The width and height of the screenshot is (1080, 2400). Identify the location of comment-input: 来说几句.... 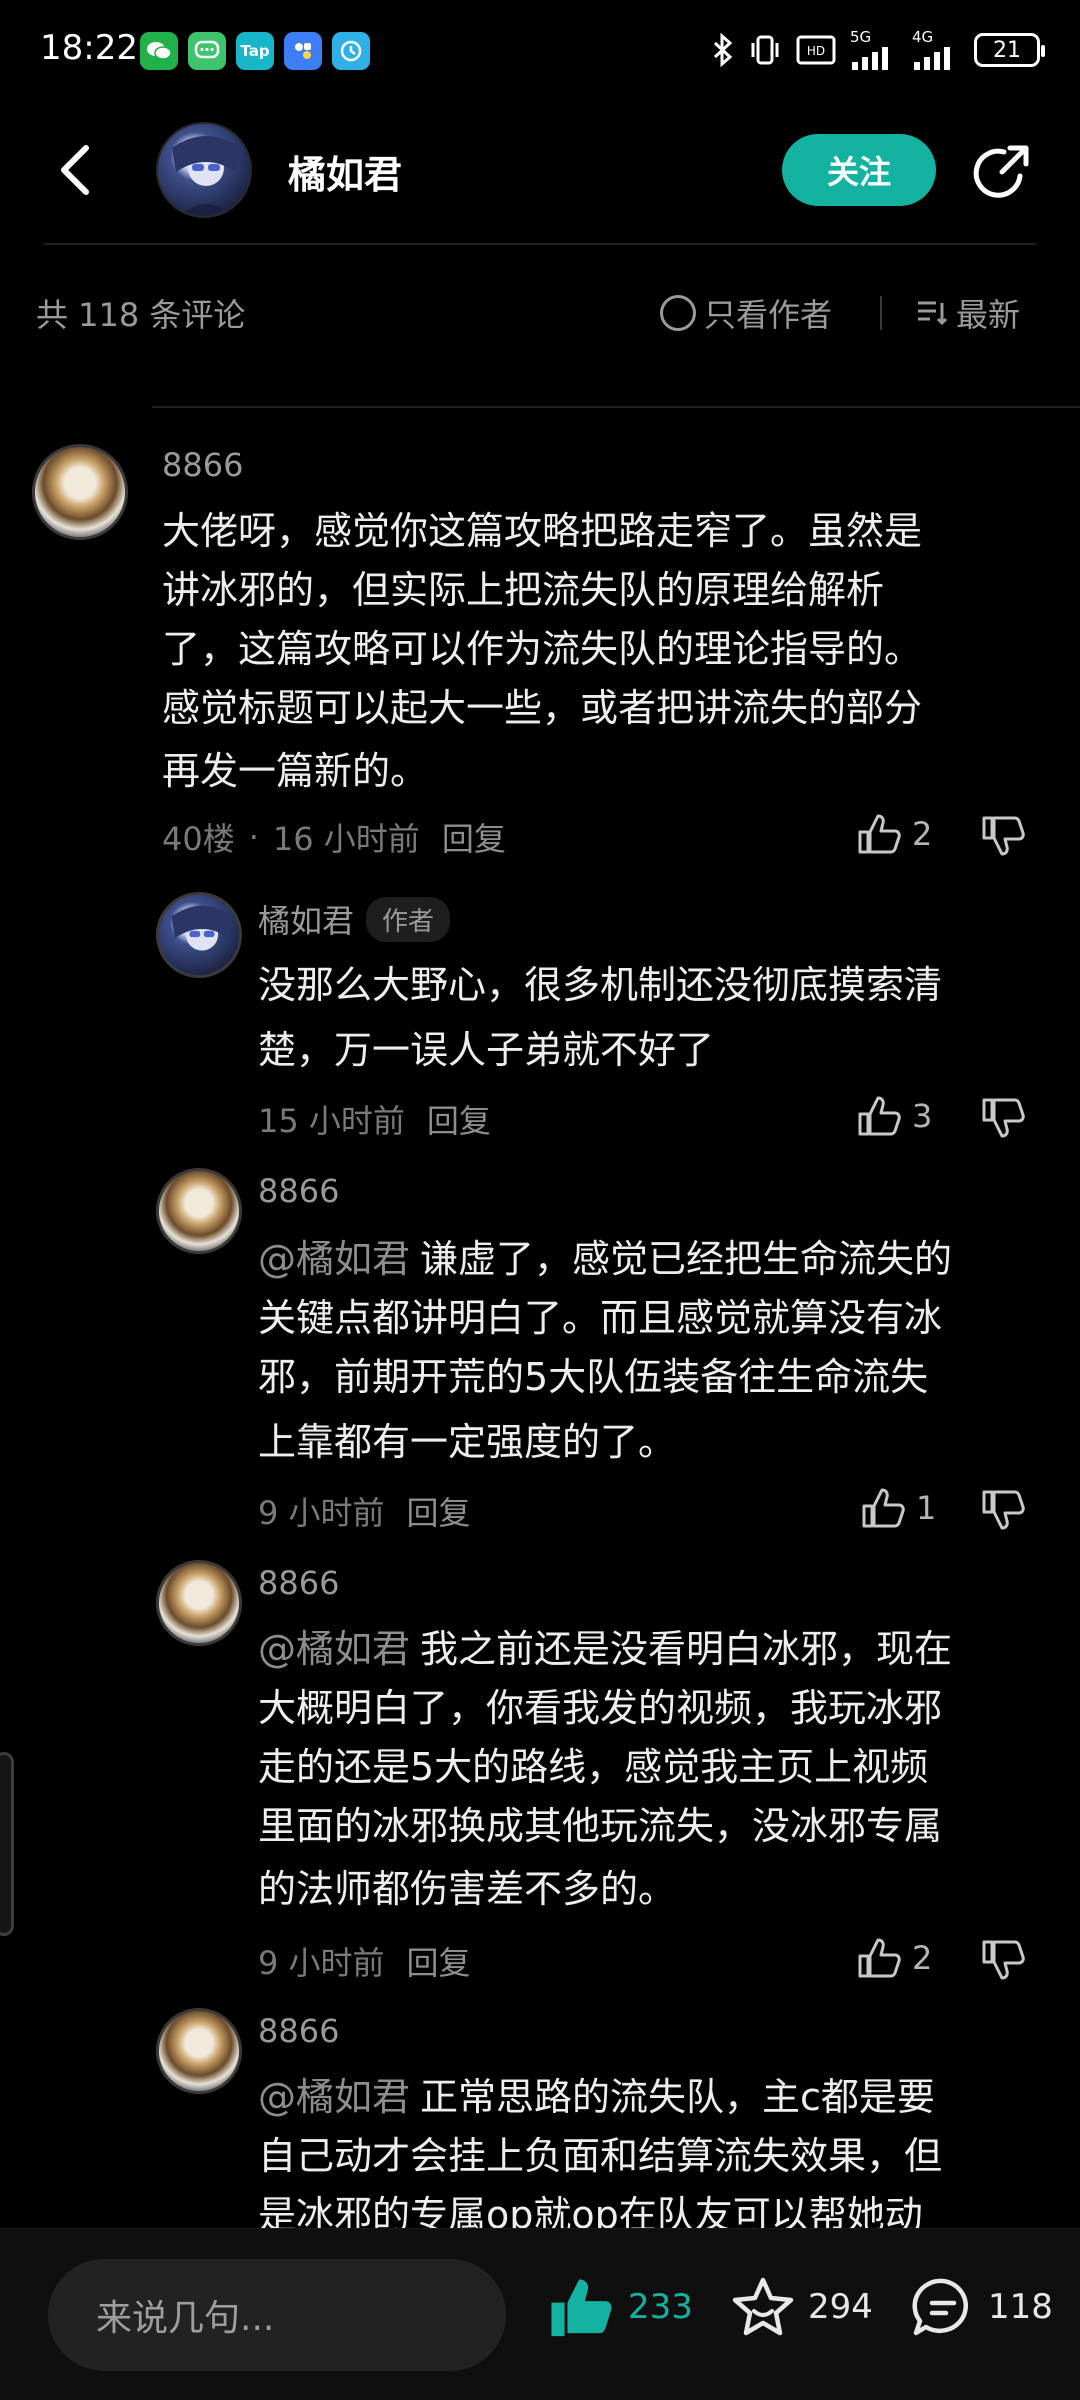
(277, 2315).